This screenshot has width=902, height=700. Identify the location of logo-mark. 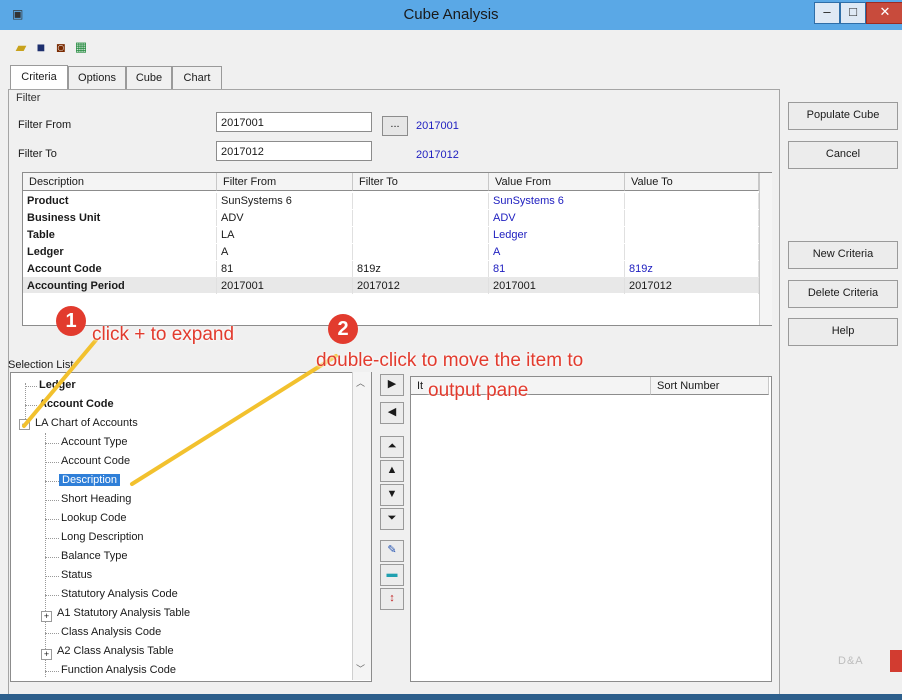
(896, 661).